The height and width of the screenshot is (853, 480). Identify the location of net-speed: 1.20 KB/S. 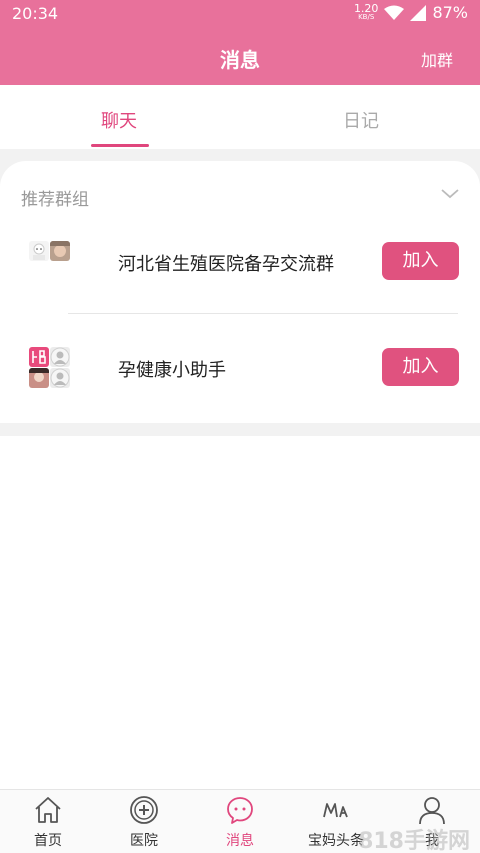
(366, 11).